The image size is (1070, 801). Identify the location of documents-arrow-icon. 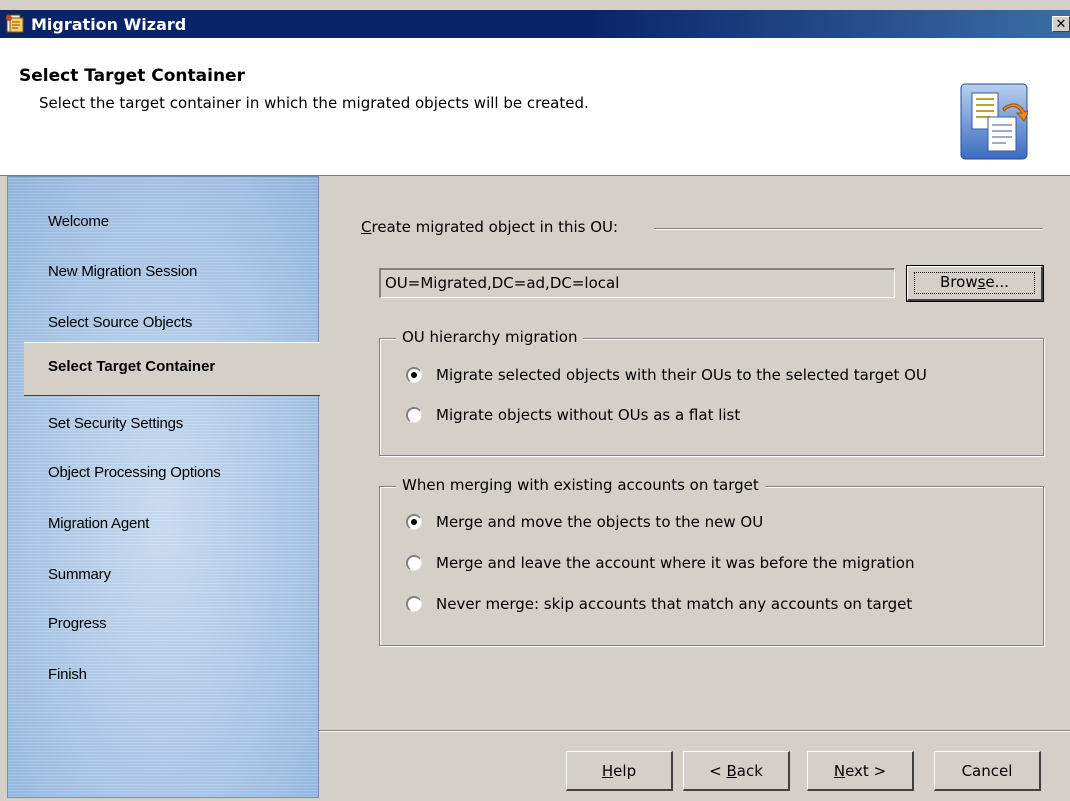
(994, 121).